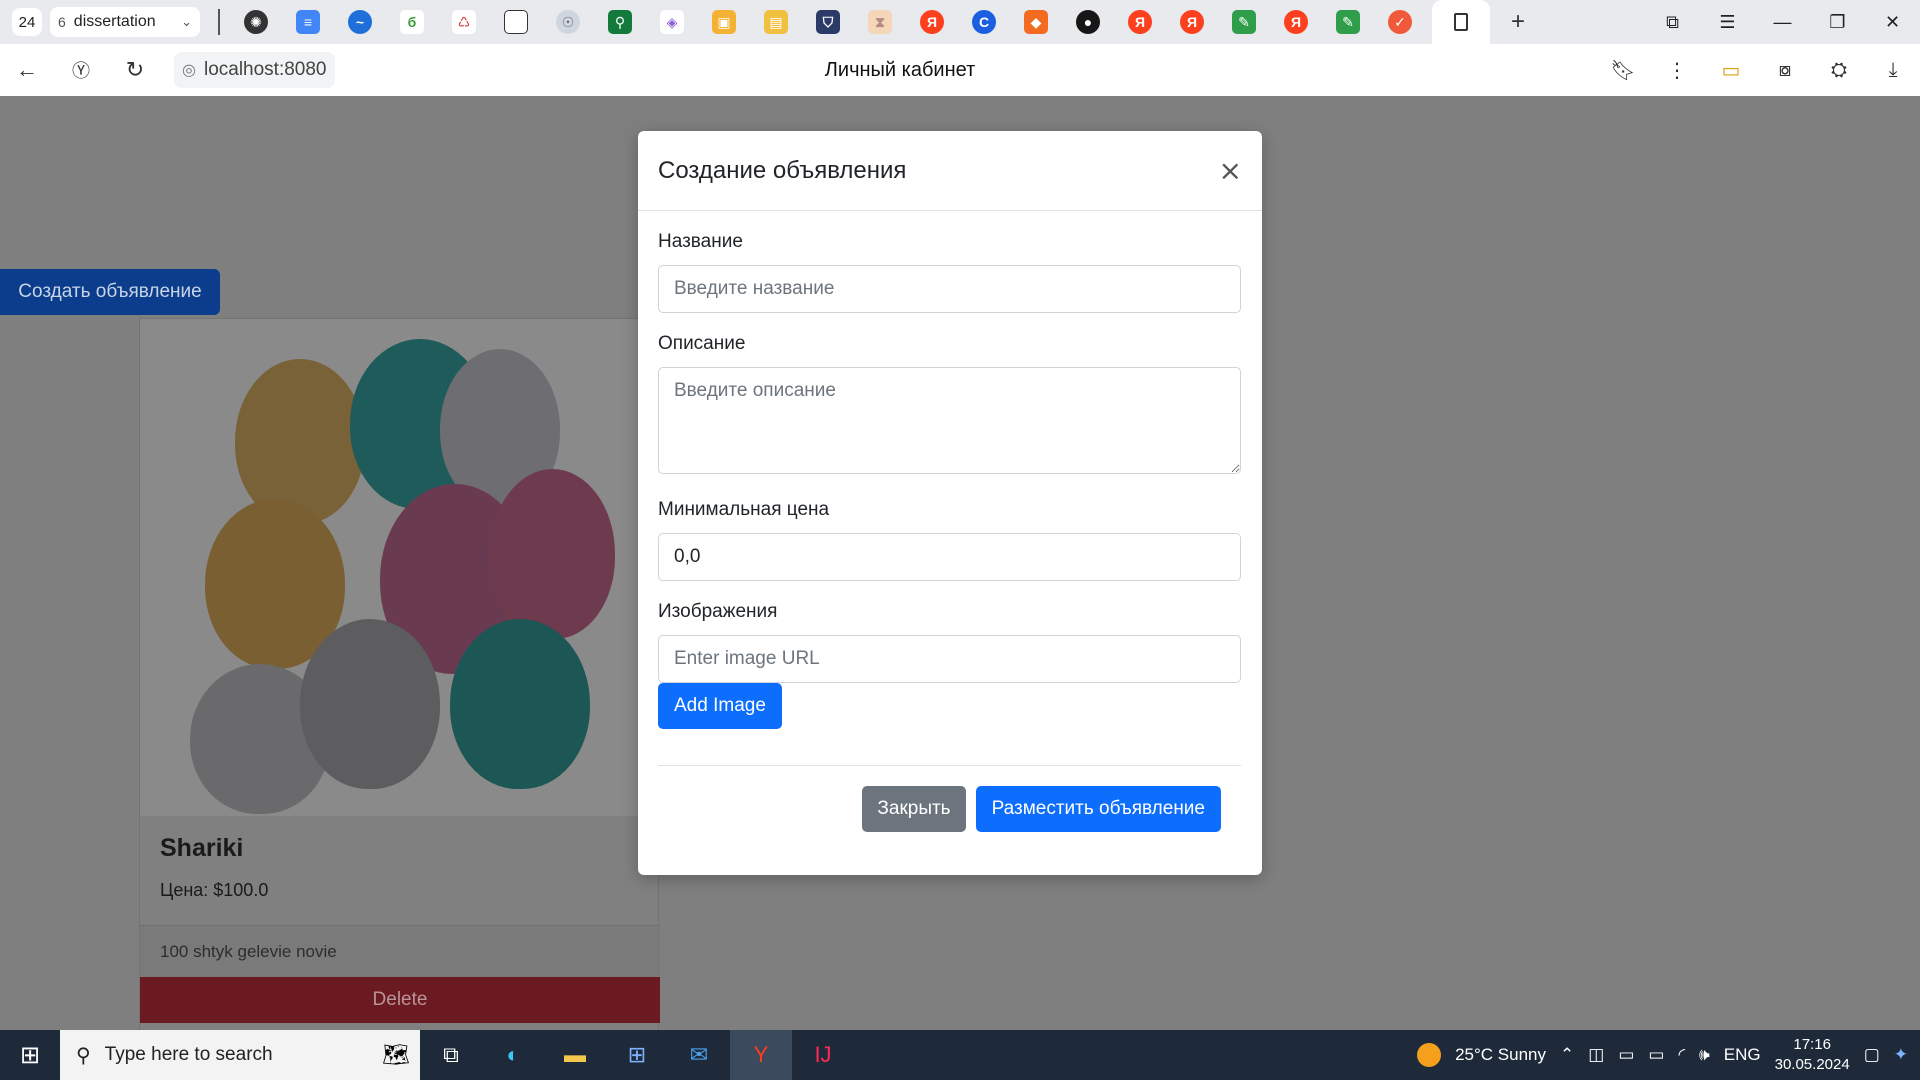 The image size is (1920, 1080). What do you see at coordinates (400, 567) in the screenshot?
I see `listing-image` at bounding box center [400, 567].